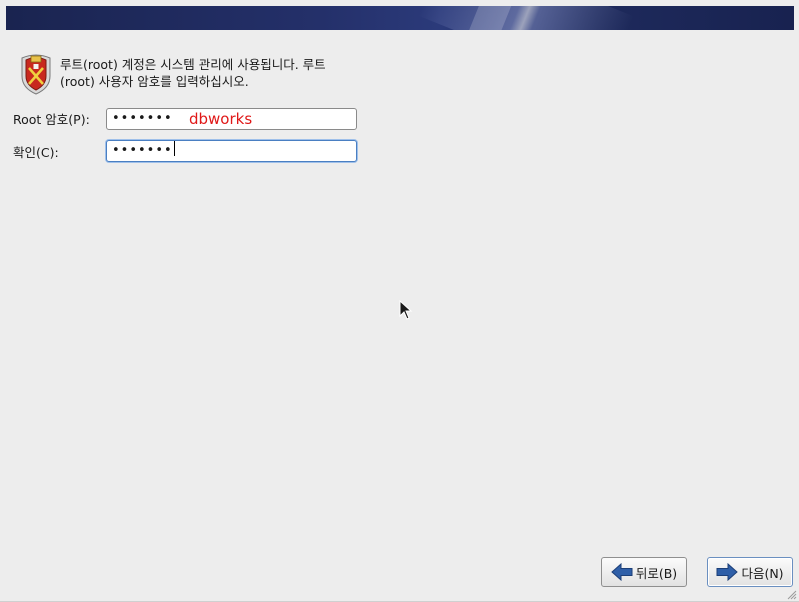 This screenshot has width=799, height=602. What do you see at coordinates (400, 18) in the screenshot?
I see `header-banner` at bounding box center [400, 18].